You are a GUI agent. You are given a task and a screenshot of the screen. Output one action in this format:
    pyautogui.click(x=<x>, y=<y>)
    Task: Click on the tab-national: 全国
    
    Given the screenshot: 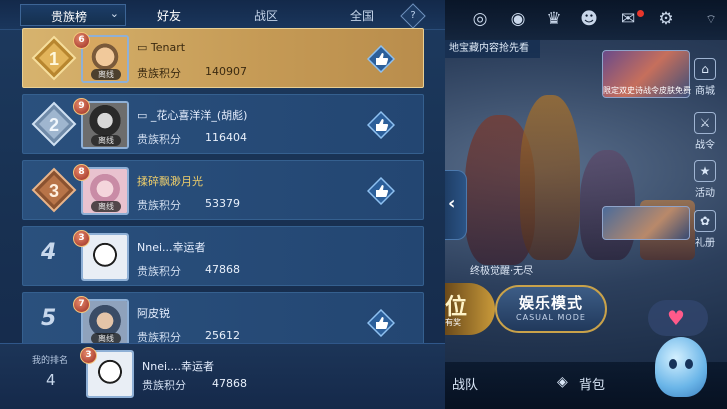 What is the action you would take?
    pyautogui.click(x=362, y=15)
    